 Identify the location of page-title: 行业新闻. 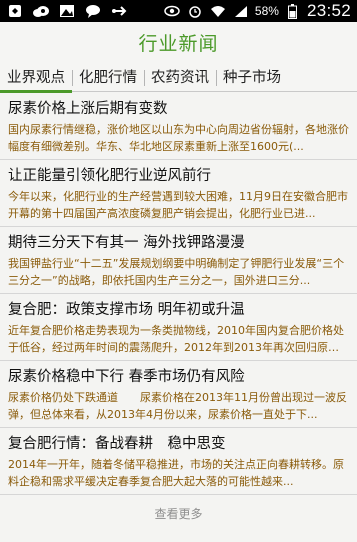
(178, 43).